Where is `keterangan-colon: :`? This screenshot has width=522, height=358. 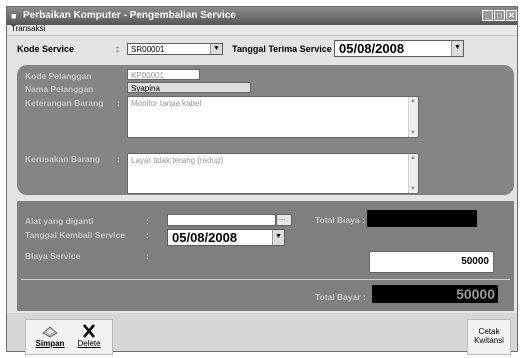
keterangan-colon: : is located at coordinates (118, 103).